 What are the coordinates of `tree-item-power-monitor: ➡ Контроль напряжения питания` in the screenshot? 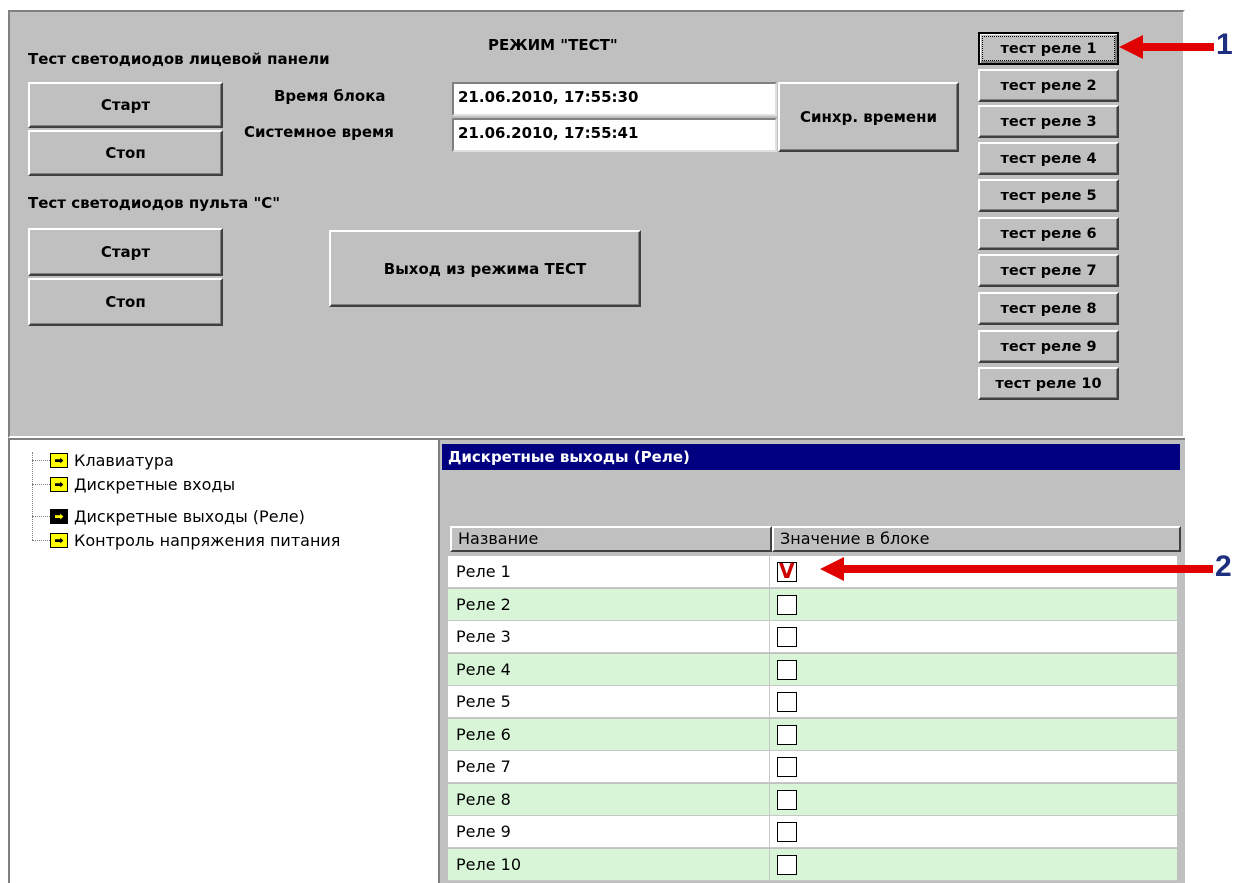 It's located at (195, 540).